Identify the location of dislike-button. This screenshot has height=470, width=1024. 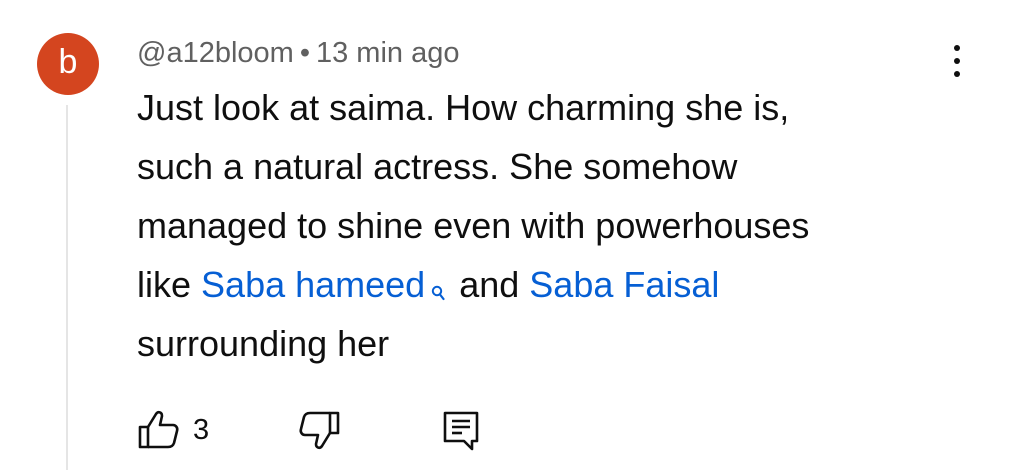
(322, 430).